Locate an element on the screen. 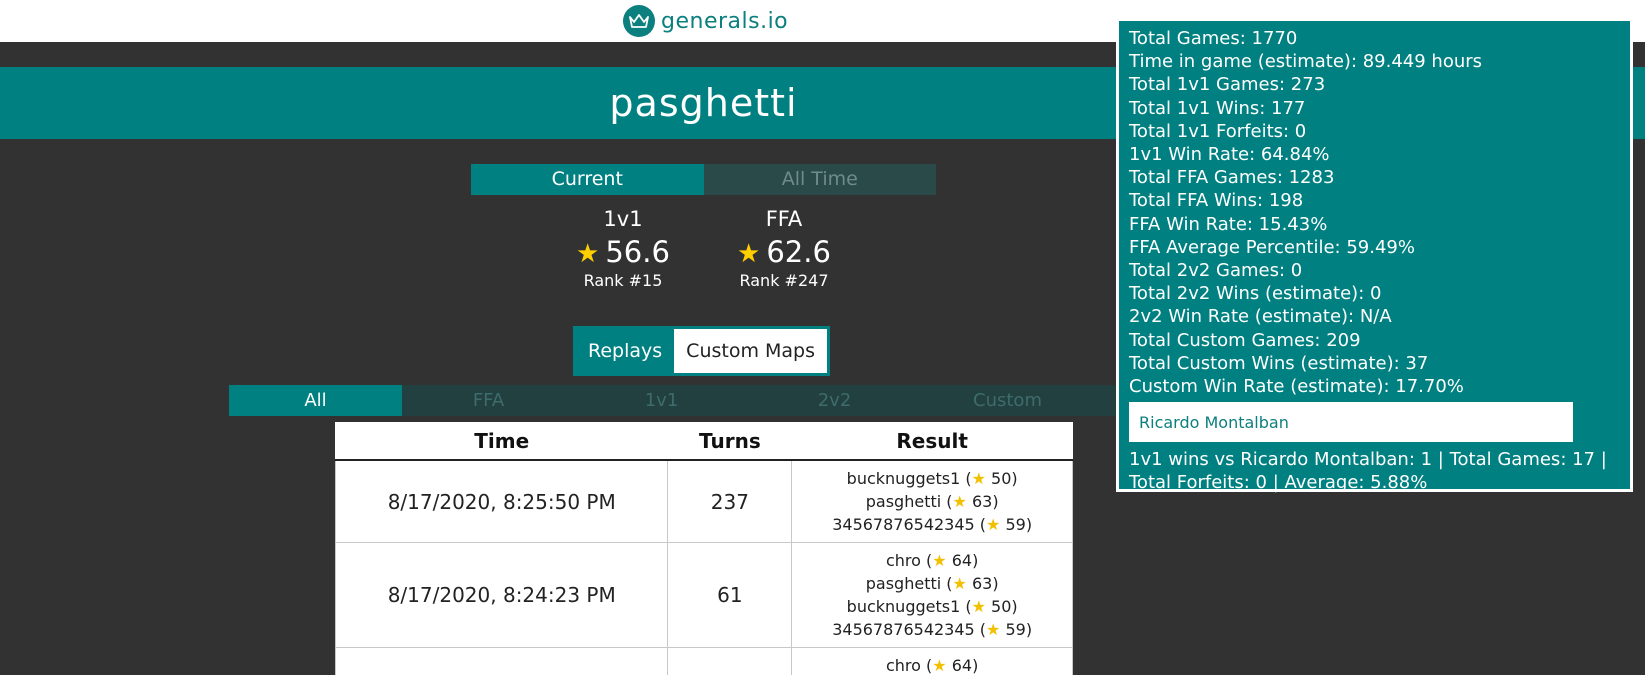 This screenshot has height=675, width=1645. tab-mode-custom: Custom is located at coordinates (1007, 400).